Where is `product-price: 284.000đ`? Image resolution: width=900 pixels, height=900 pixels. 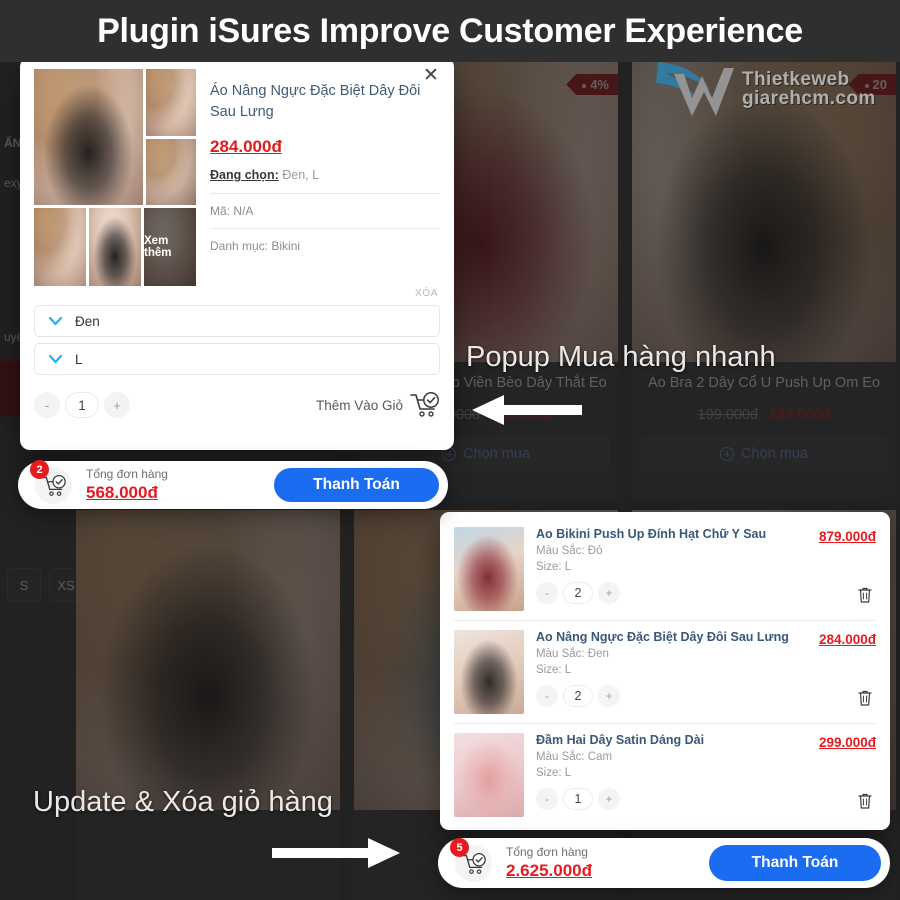
product-price: 284.000đ is located at coordinates (246, 147).